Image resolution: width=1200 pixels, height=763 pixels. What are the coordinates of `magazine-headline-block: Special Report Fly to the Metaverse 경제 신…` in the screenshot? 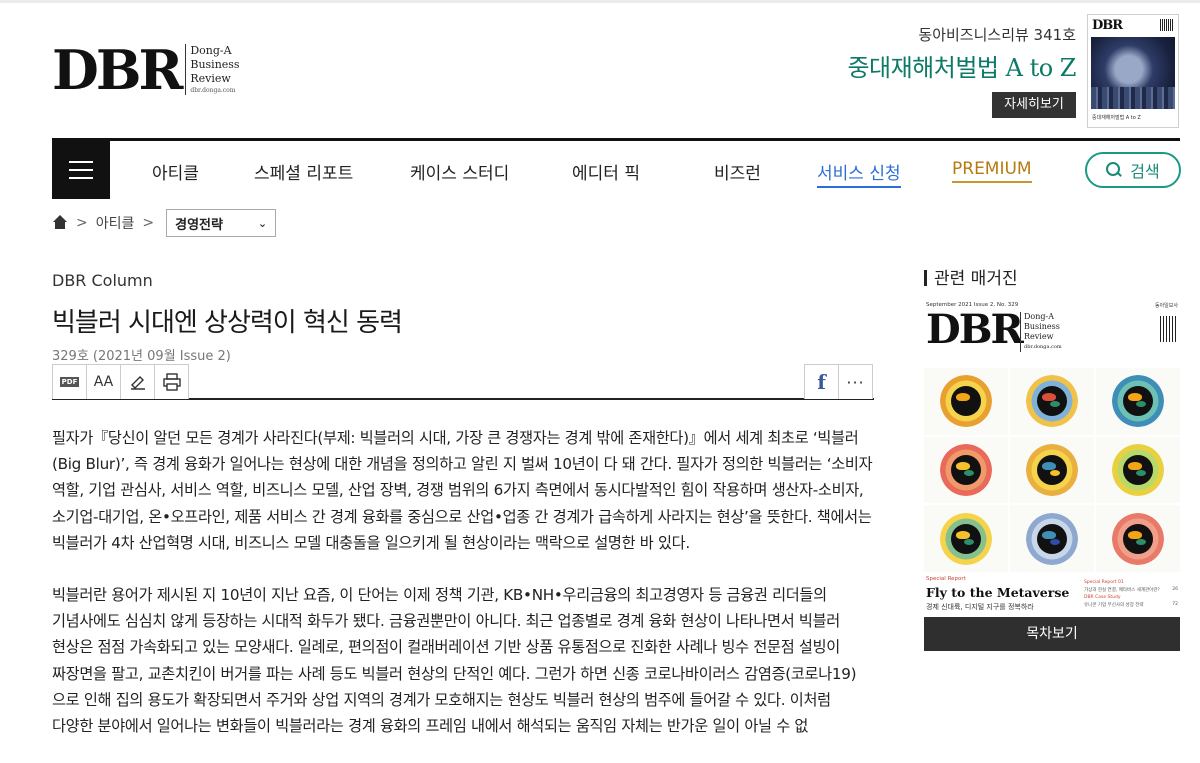 It's located at (997, 594).